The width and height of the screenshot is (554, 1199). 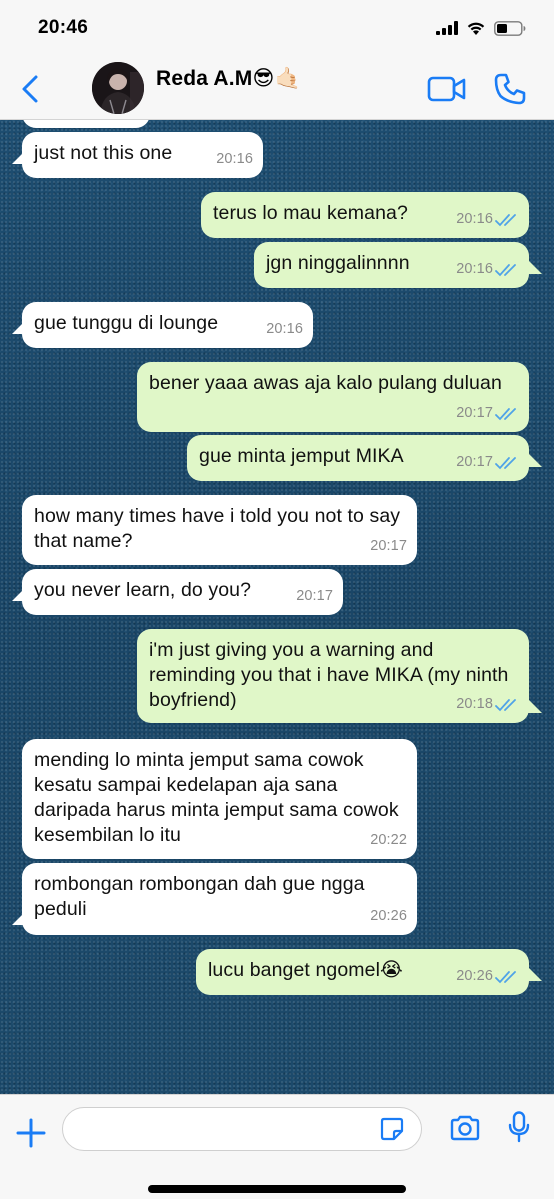 I want to click on message-text: gue tunggu di lounge, so click(x=126, y=323).